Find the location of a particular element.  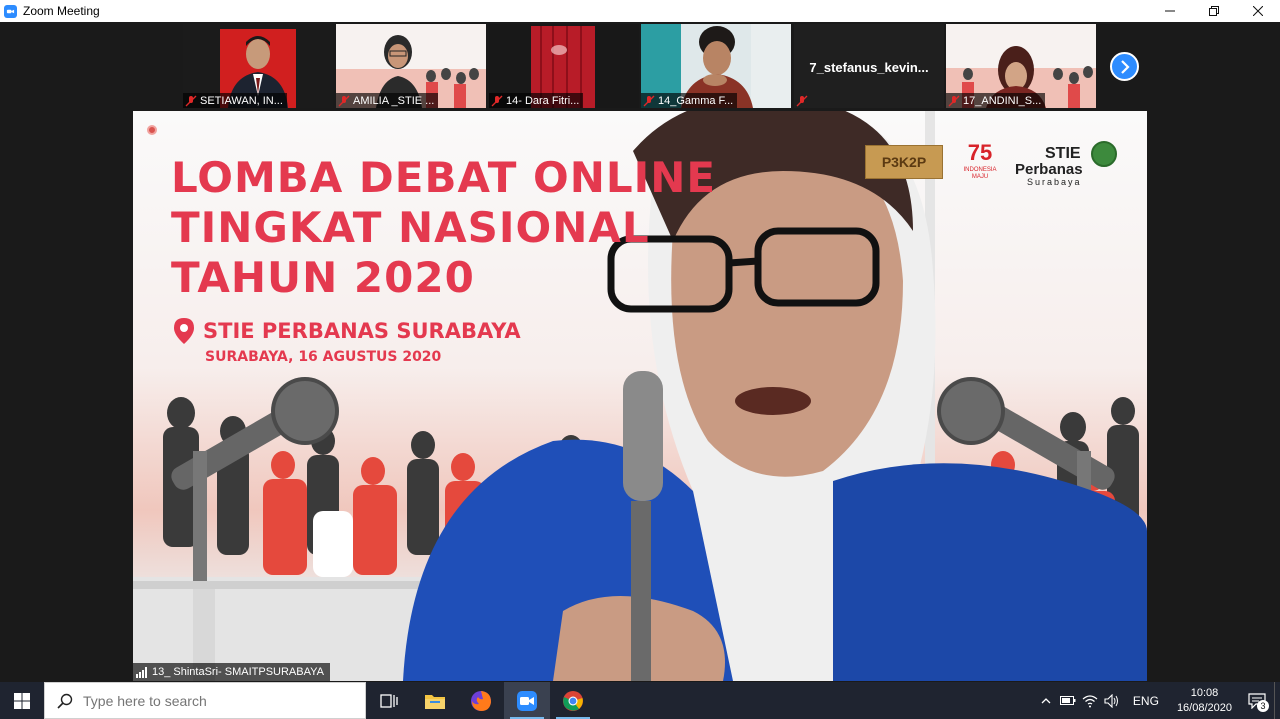

window-controls is located at coordinates (1214, 11).